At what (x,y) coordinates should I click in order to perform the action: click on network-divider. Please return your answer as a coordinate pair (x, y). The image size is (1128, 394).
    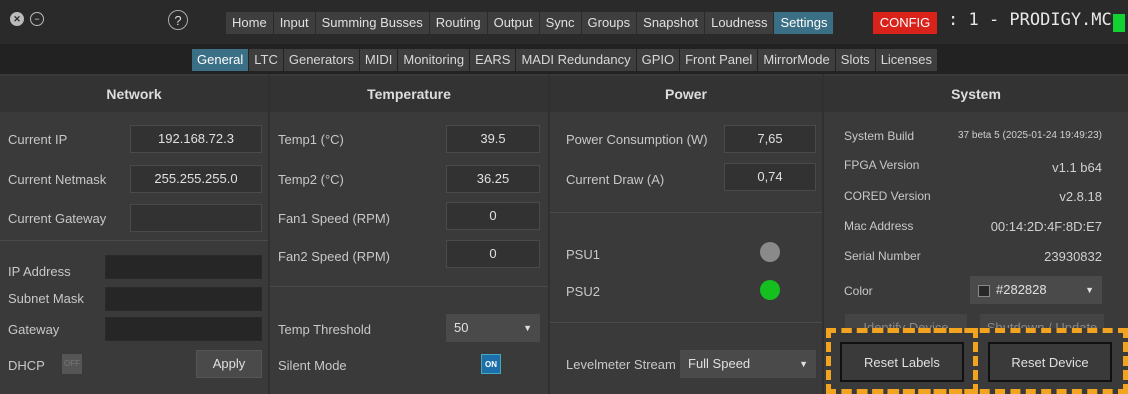
    Looking at the image, I should click on (134, 240).